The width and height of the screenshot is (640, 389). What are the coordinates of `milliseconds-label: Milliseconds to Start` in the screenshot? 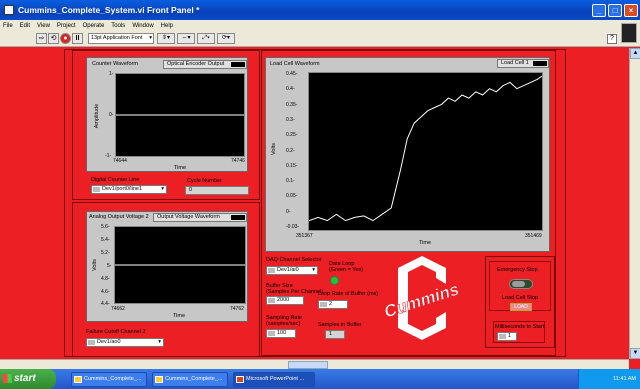 It's located at (520, 327).